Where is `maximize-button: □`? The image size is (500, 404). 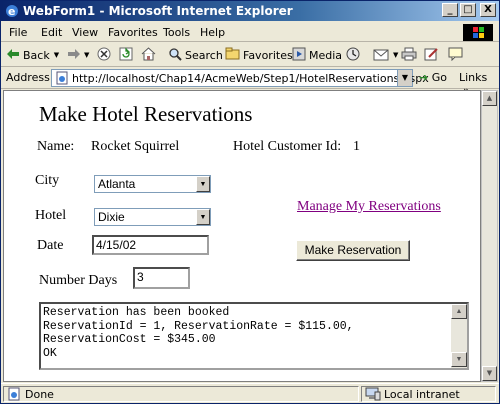 maximize-button: □ is located at coordinates (468, 10).